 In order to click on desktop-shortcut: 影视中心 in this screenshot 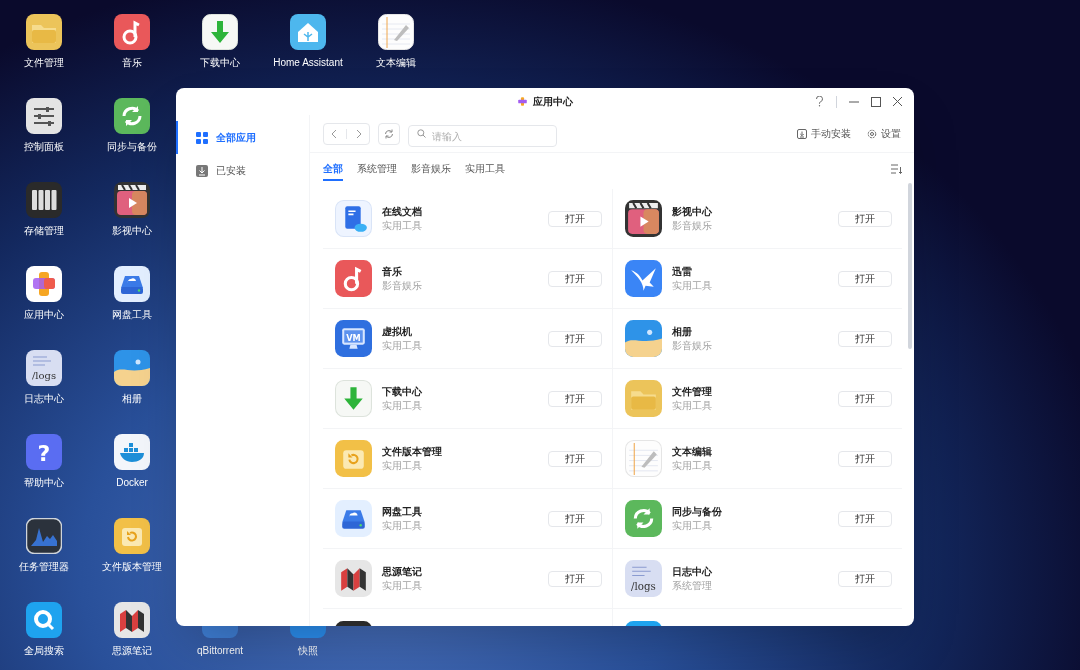, I will do `click(132, 209)`.